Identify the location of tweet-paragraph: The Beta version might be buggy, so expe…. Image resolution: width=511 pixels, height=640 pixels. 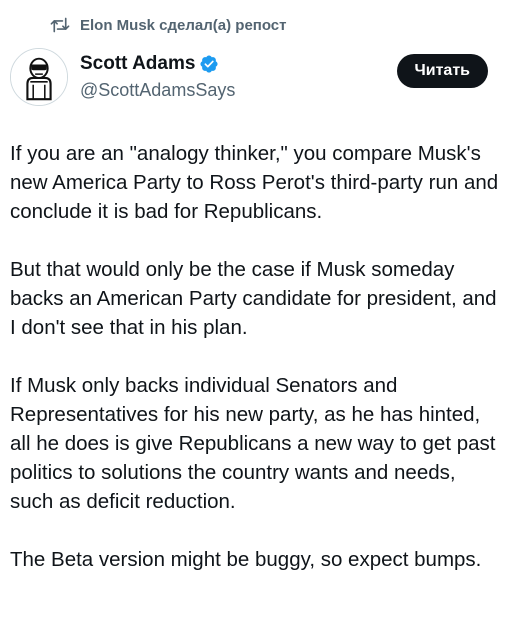
(246, 559).